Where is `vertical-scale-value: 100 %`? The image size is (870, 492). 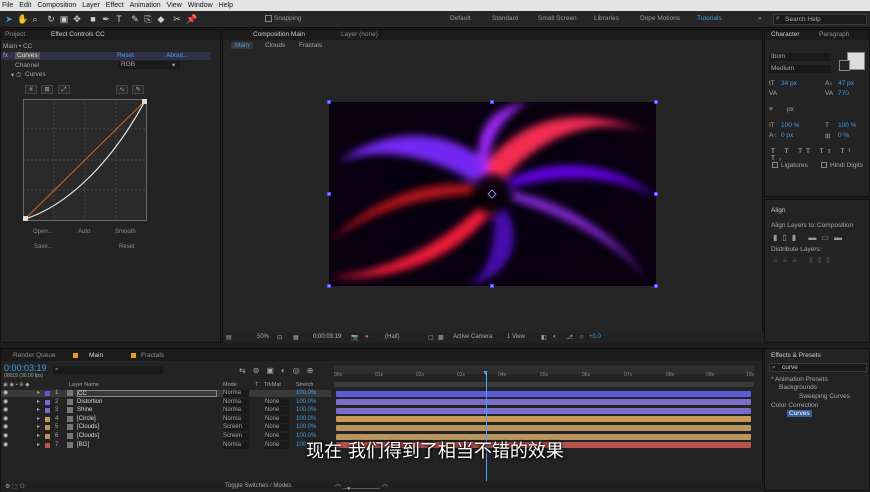
vertical-scale-value: 100 % is located at coordinates (790, 125).